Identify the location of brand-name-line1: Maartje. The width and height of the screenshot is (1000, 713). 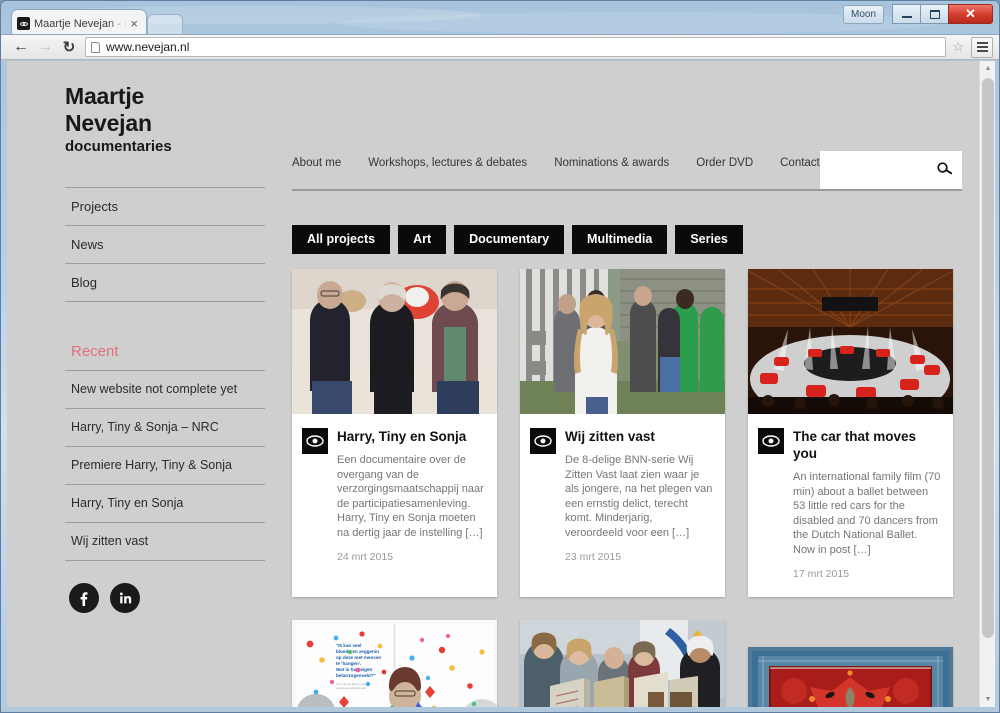
(105, 96).